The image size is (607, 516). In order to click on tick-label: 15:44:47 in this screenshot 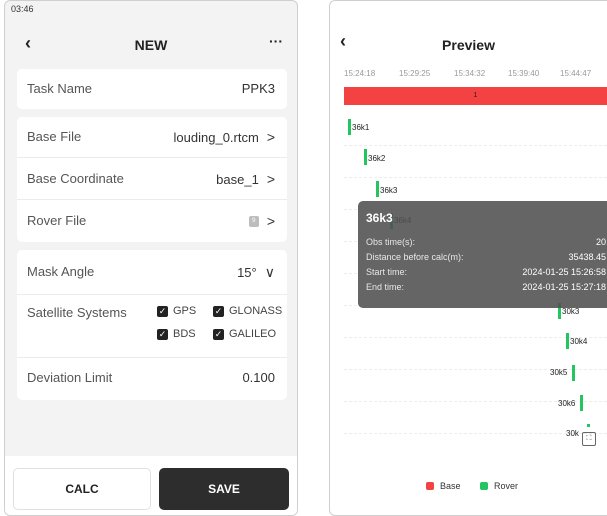, I will do `click(576, 73)`.